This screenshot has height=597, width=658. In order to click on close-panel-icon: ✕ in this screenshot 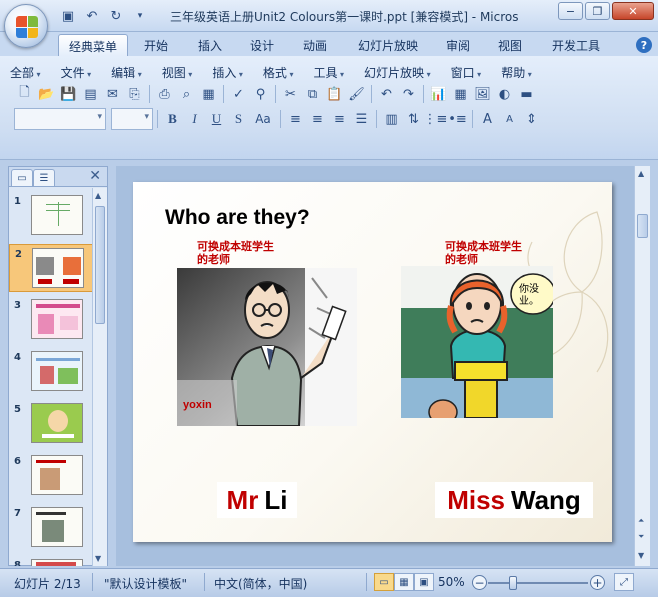, I will do `click(95, 176)`.